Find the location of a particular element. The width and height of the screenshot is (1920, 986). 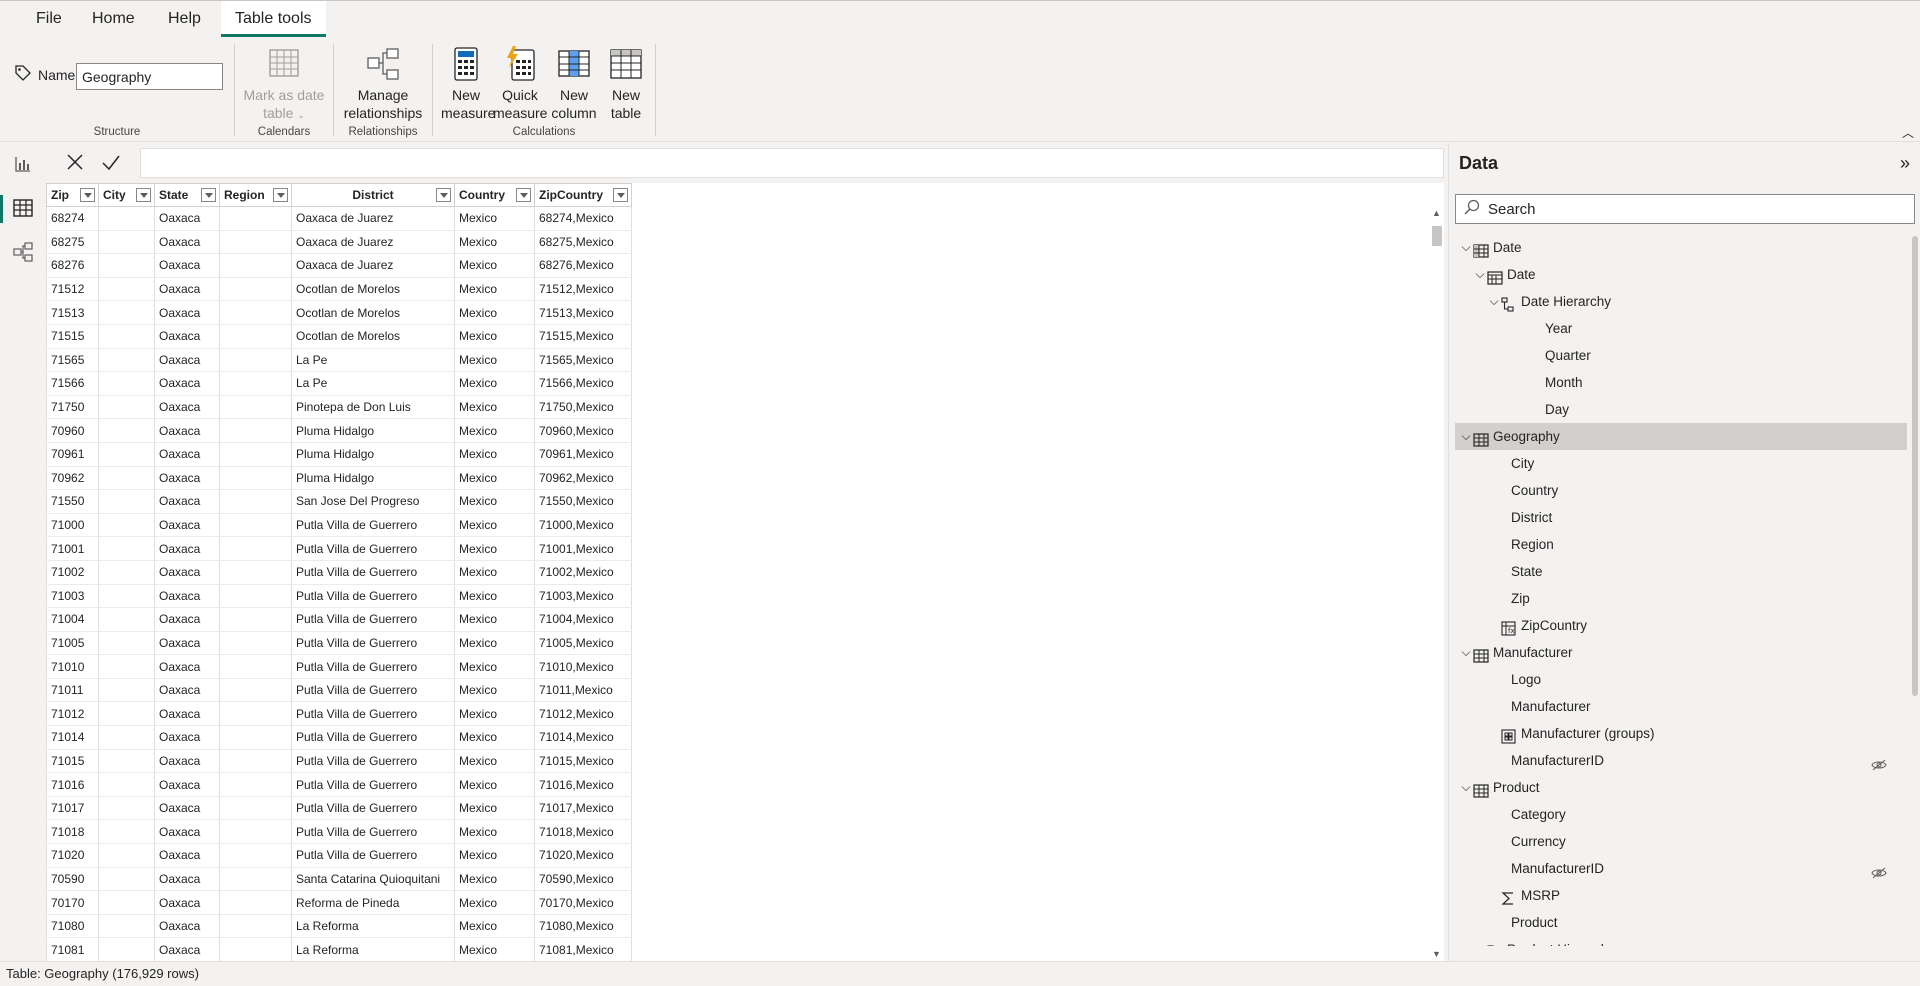

cell-zipcountry: 71565,Mexico is located at coordinates (583, 360).